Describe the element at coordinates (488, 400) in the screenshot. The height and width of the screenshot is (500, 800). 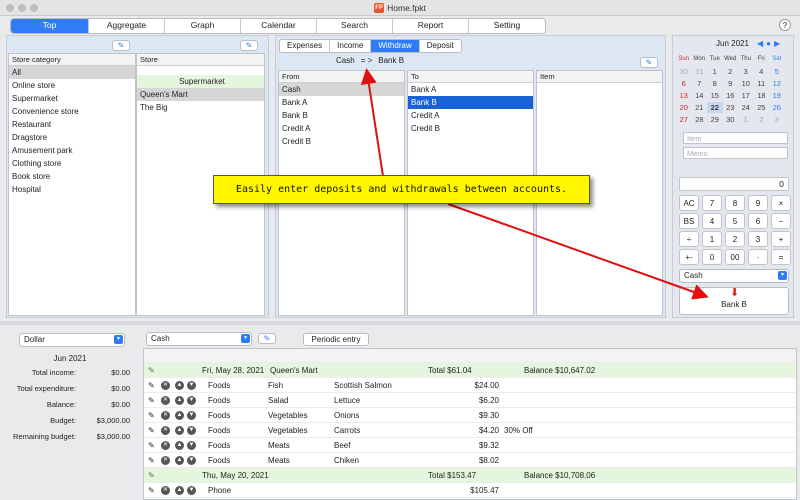
I see `row-amount: $6.20` at that location.